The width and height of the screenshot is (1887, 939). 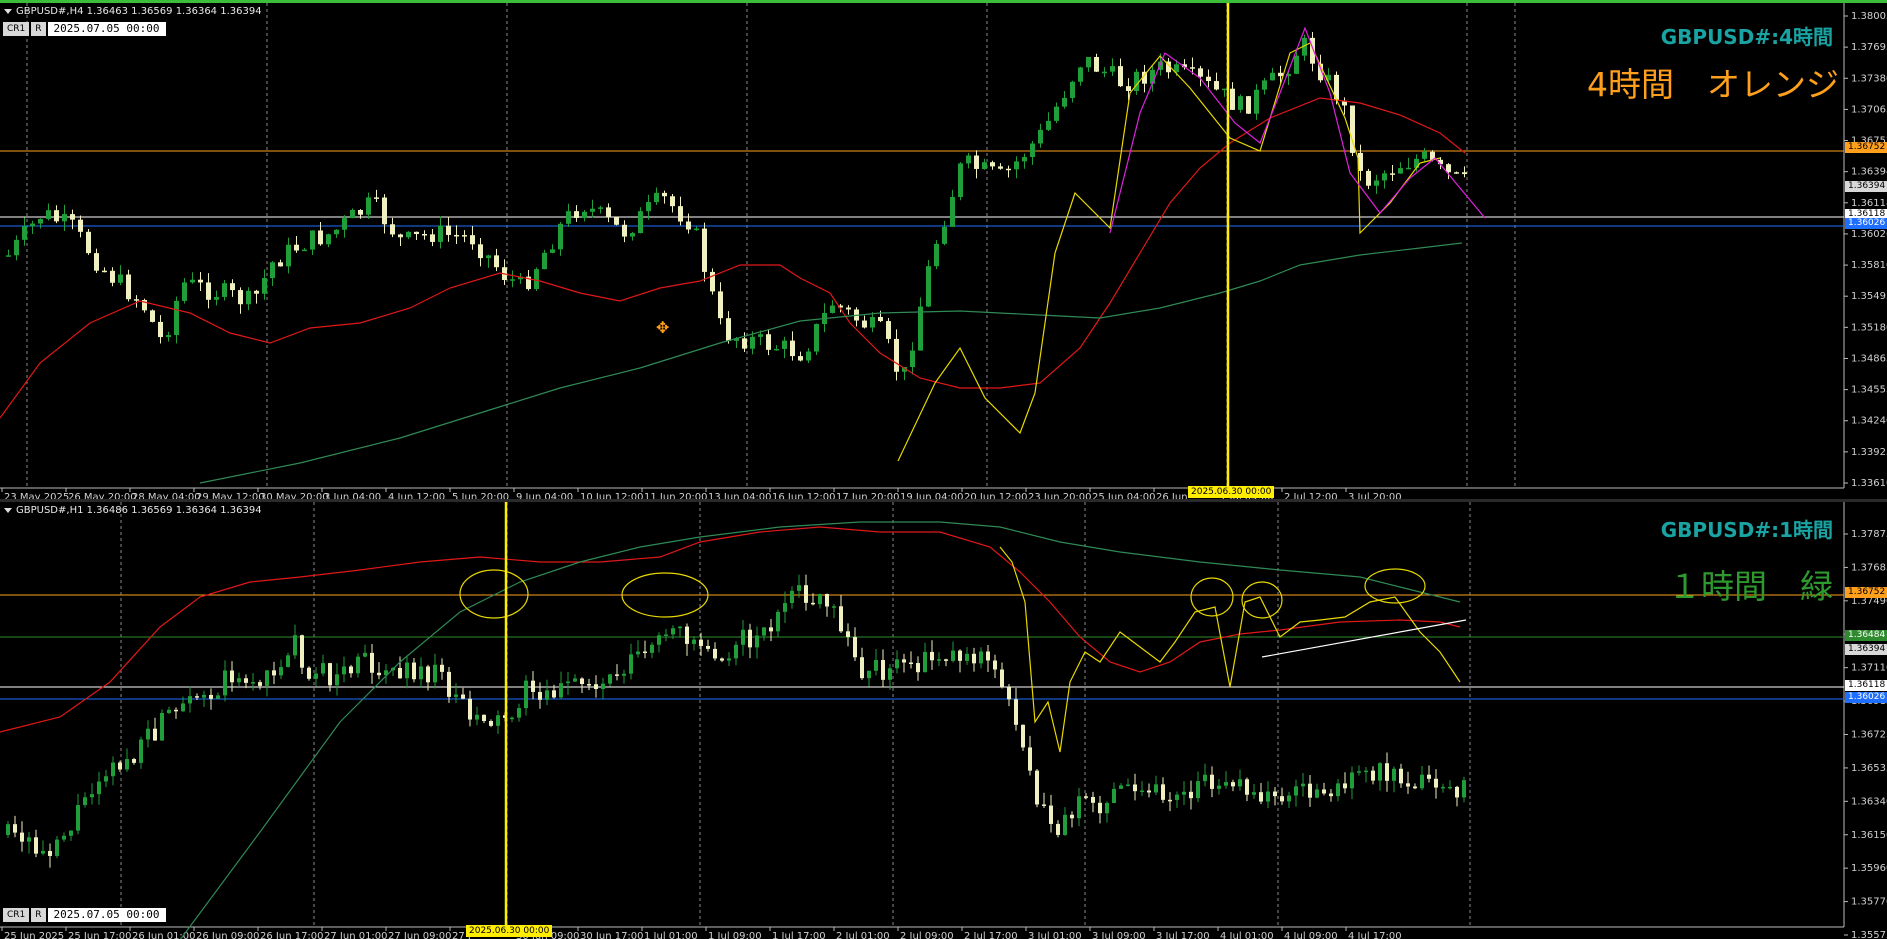 I want to click on h1-cr-button: CR1, so click(x=16, y=915).